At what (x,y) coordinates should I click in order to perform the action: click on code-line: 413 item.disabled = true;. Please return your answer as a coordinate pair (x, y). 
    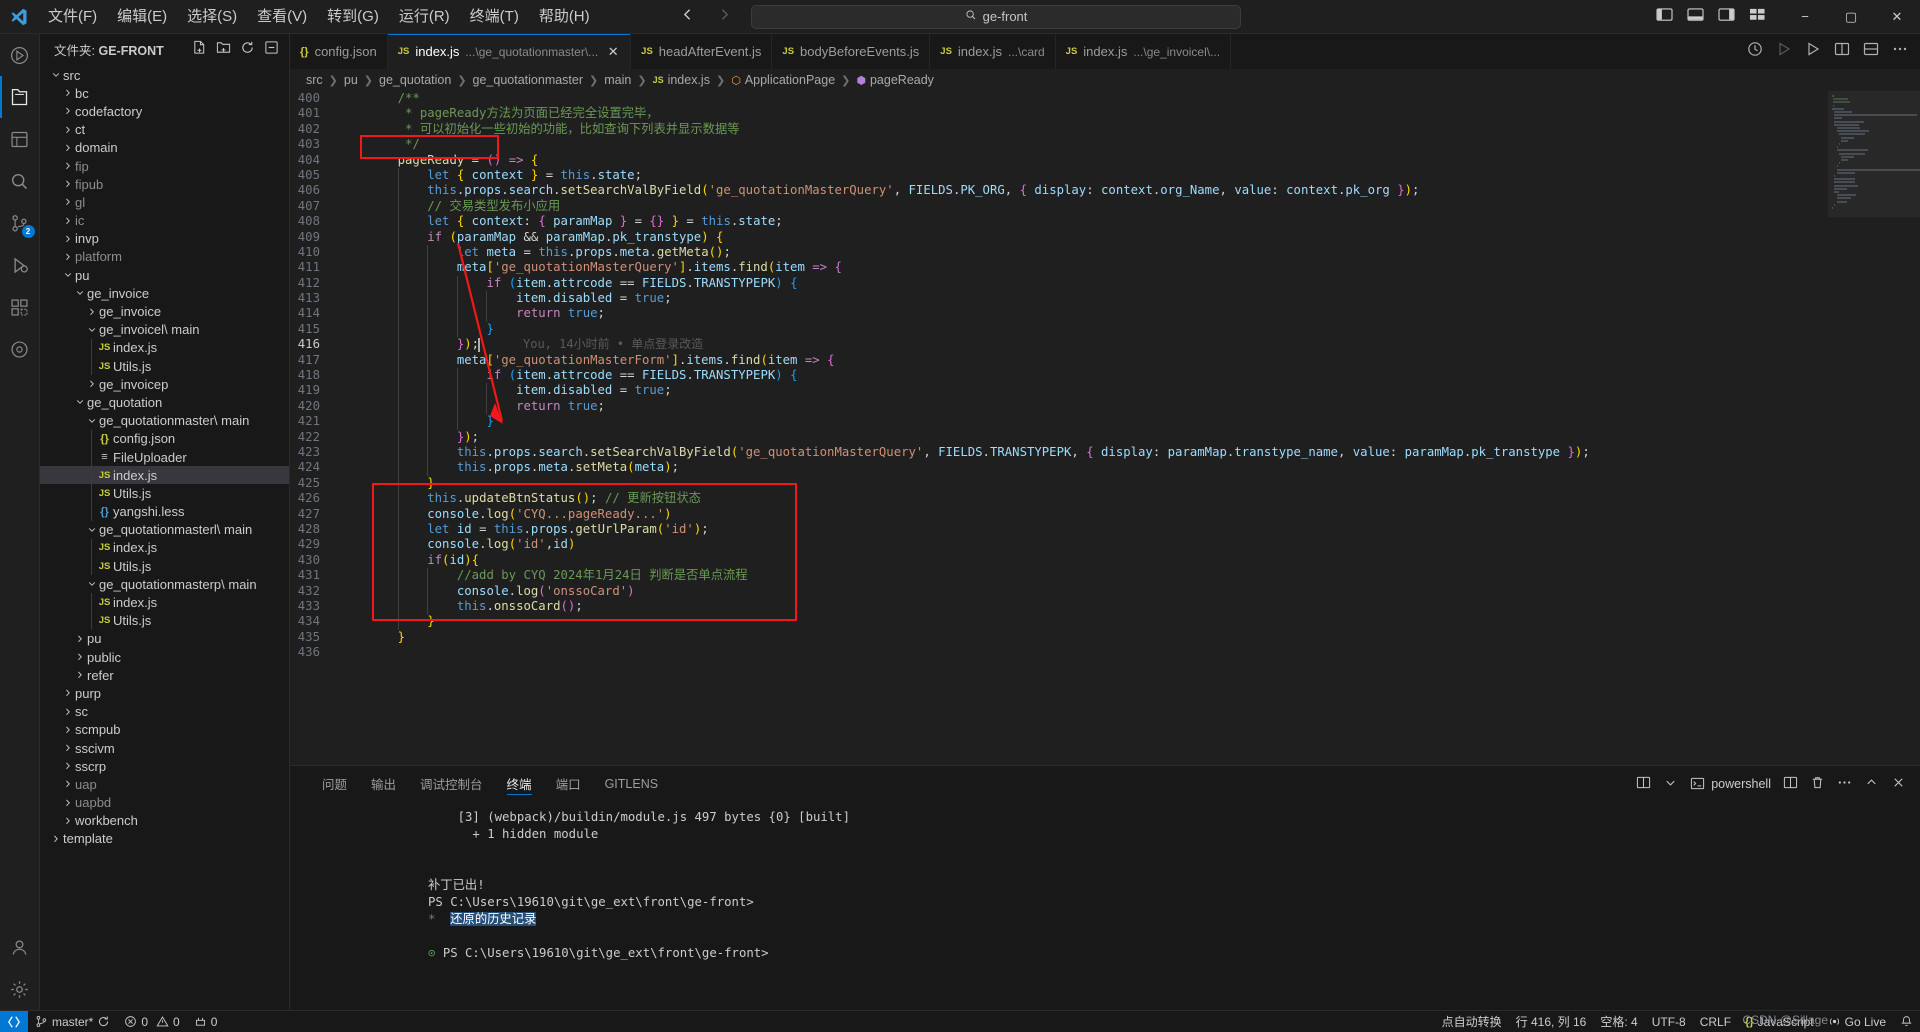
    Looking at the image, I should click on (1059, 299).